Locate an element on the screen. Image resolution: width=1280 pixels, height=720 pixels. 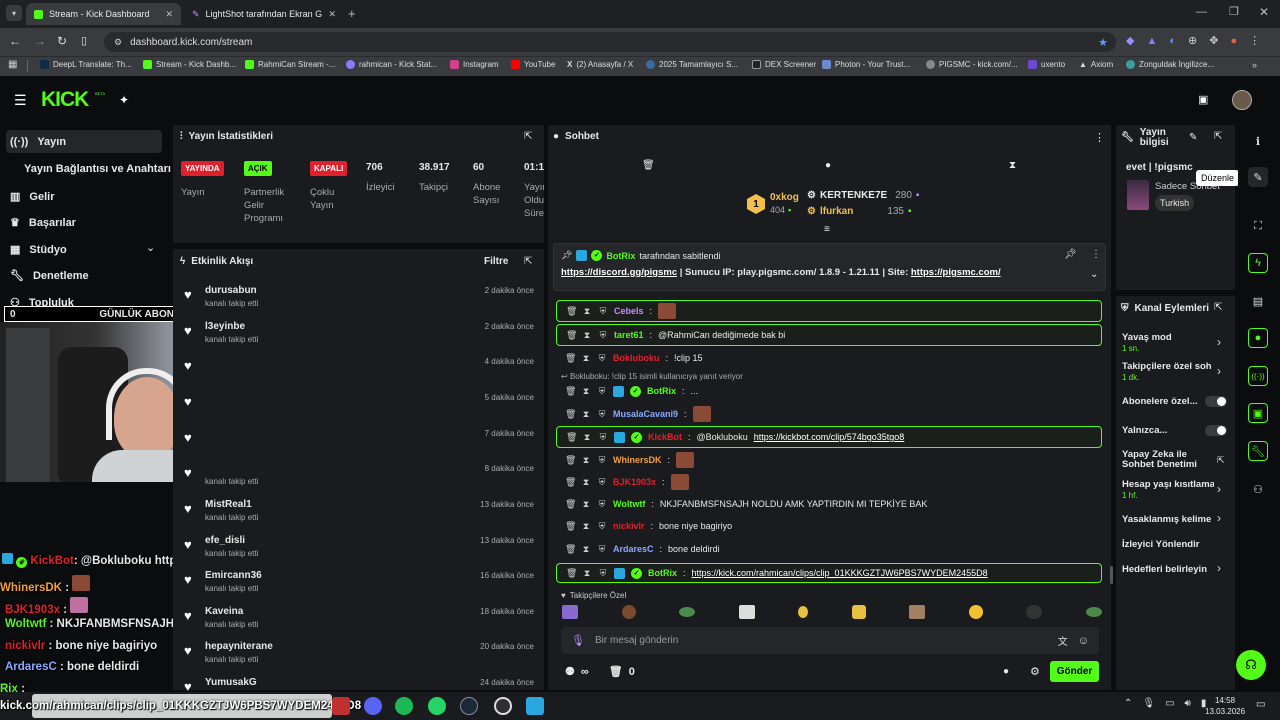
chat-bubble-icon: ● is located at coordinates (1006, 671).